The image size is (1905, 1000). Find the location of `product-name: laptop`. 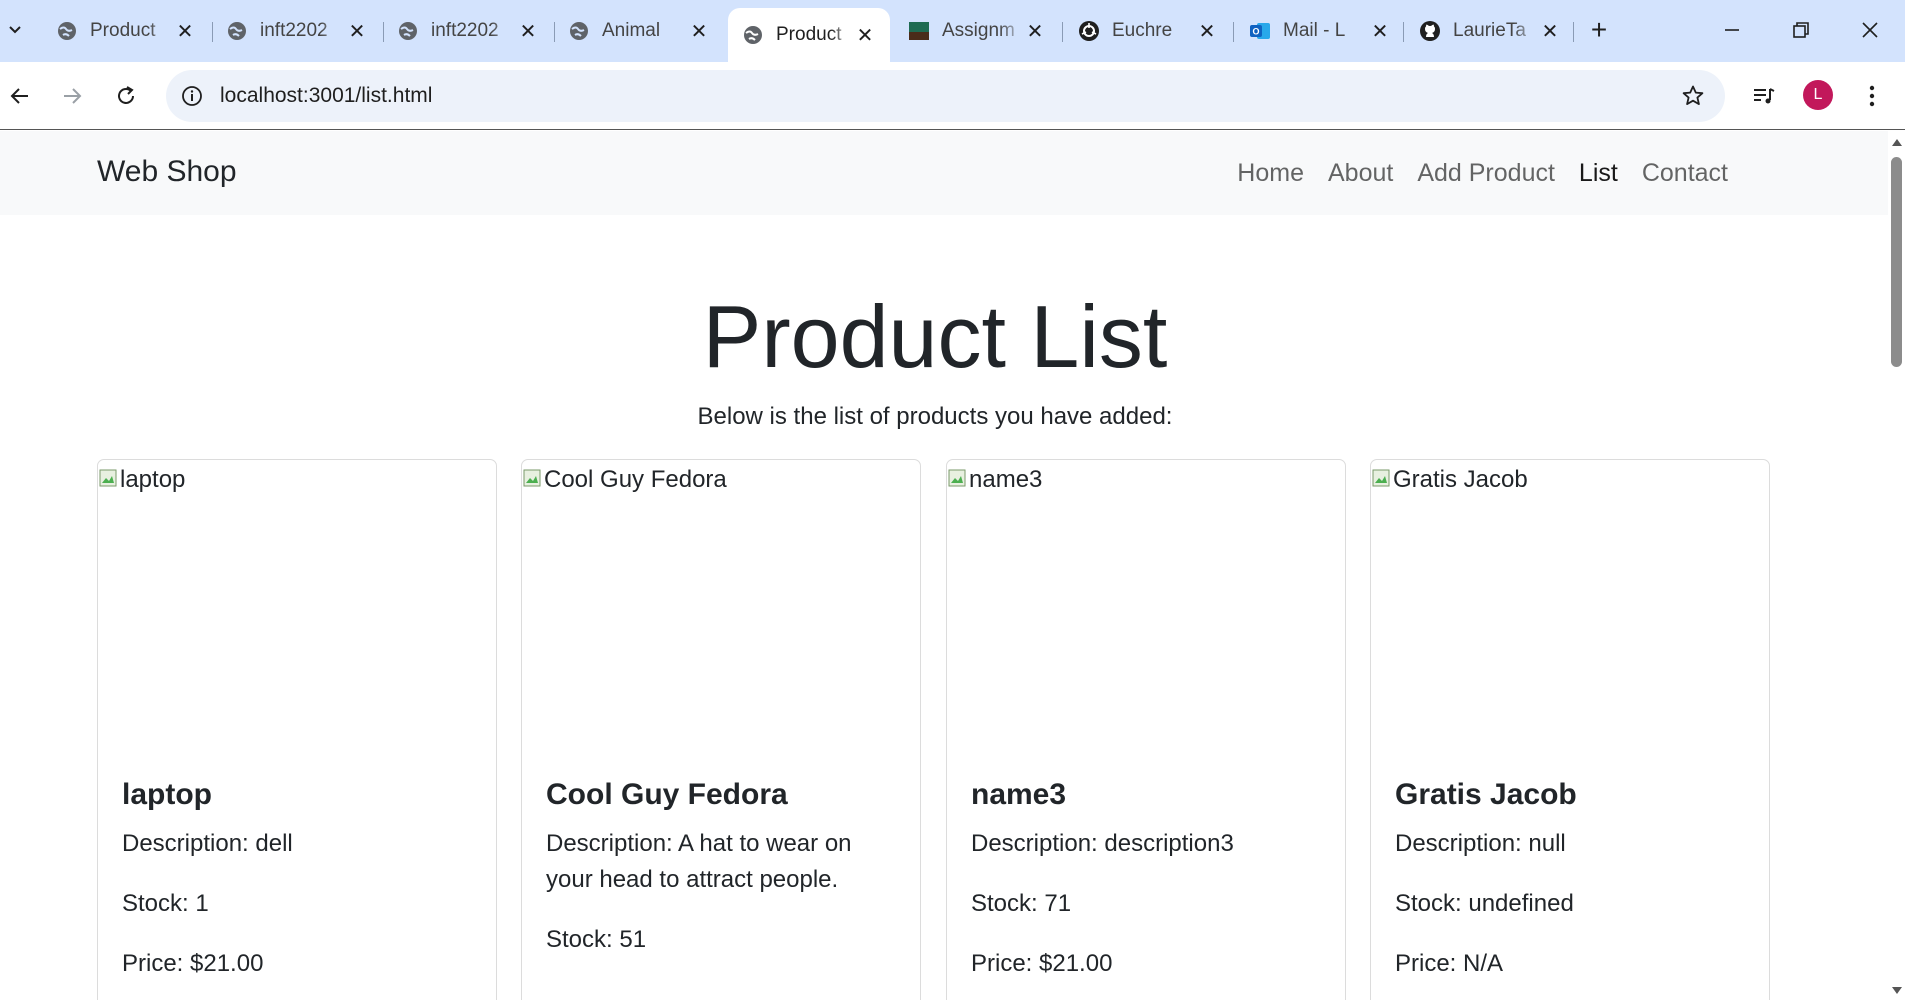

product-name: laptop is located at coordinates (167, 794).